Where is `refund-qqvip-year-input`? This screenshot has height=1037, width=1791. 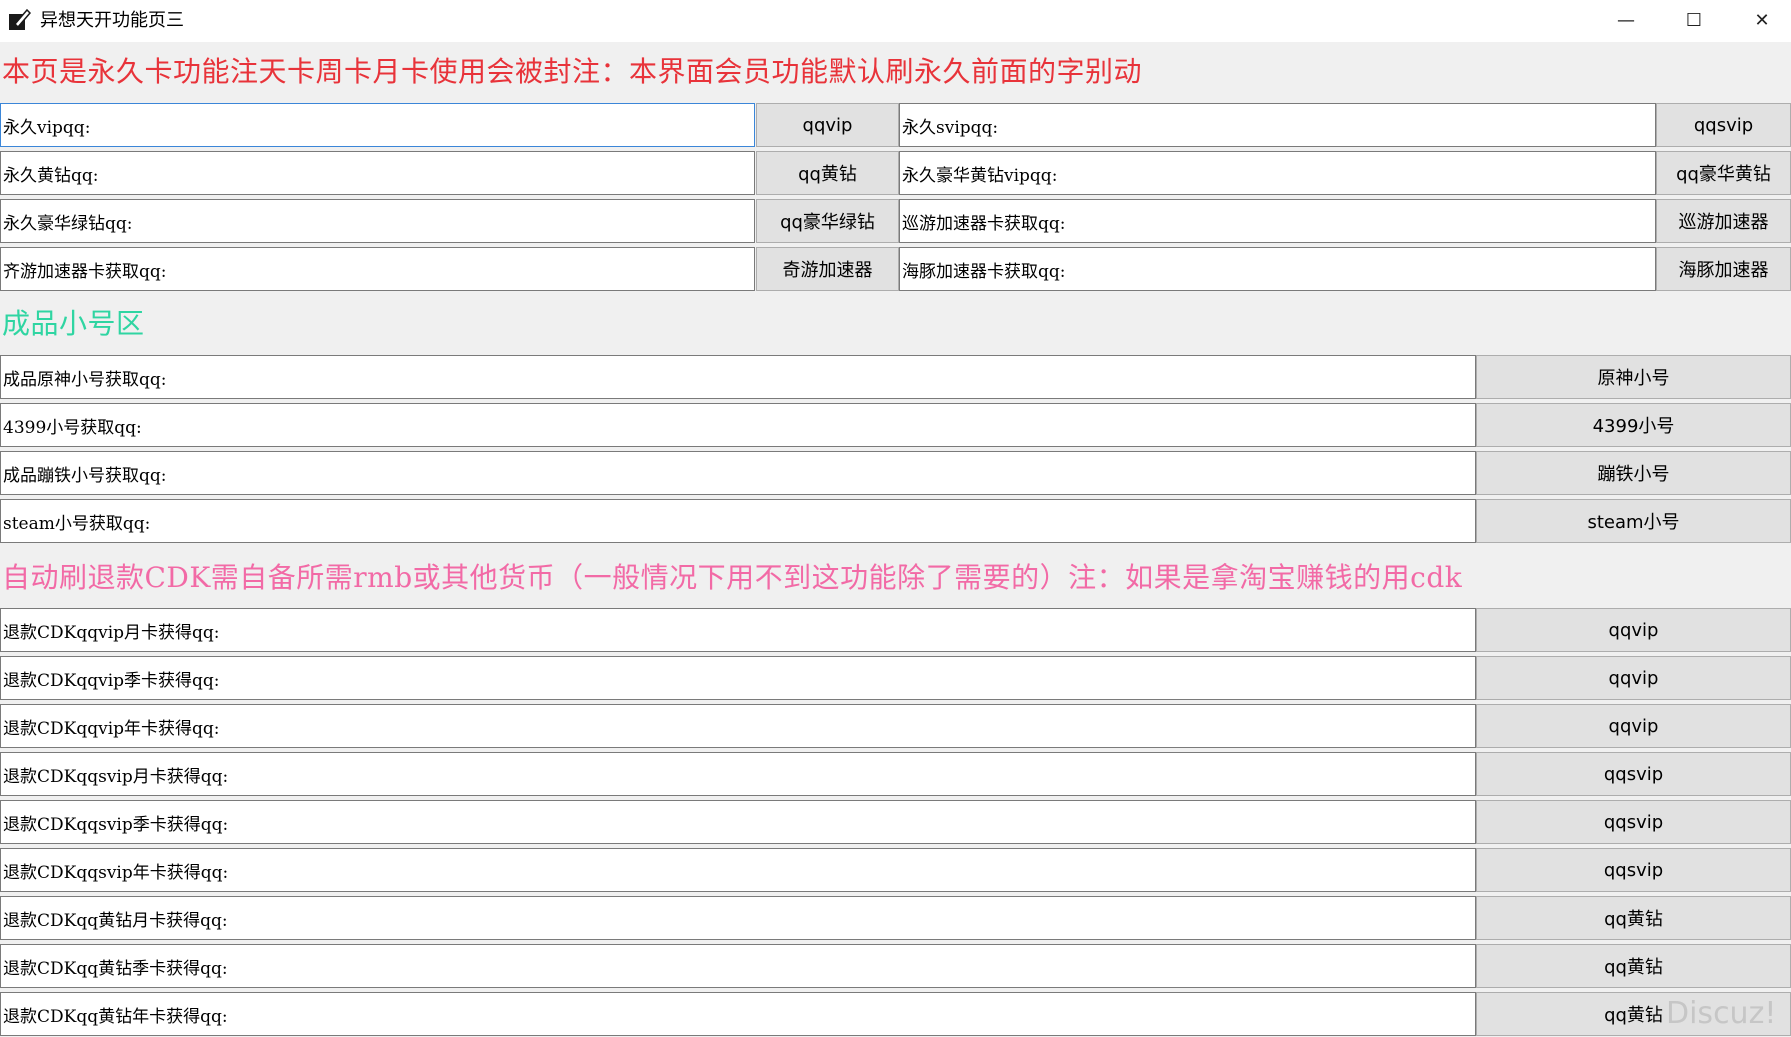
refund-qqvip-year-input is located at coordinates (738, 726).